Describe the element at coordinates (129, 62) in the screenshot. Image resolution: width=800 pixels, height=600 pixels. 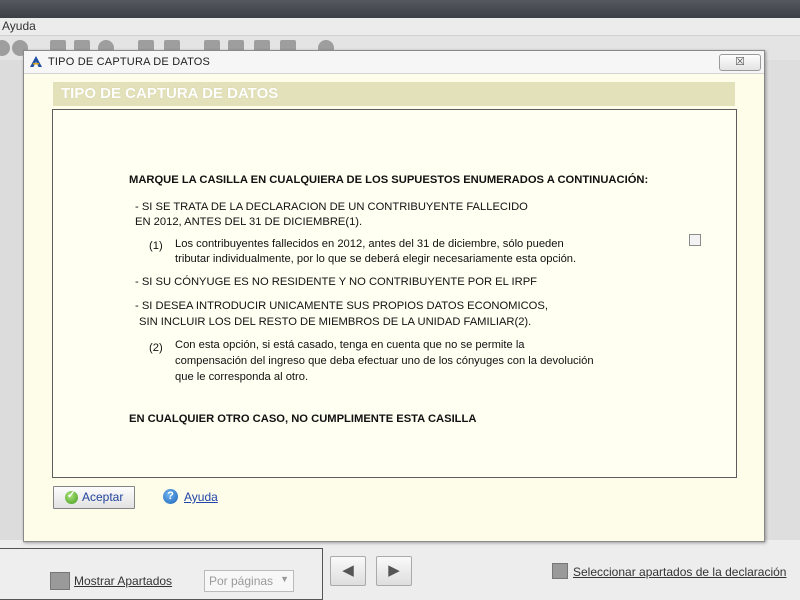
I see `dialog-title: TIPO DE CAPTURA DE DATOS` at that location.